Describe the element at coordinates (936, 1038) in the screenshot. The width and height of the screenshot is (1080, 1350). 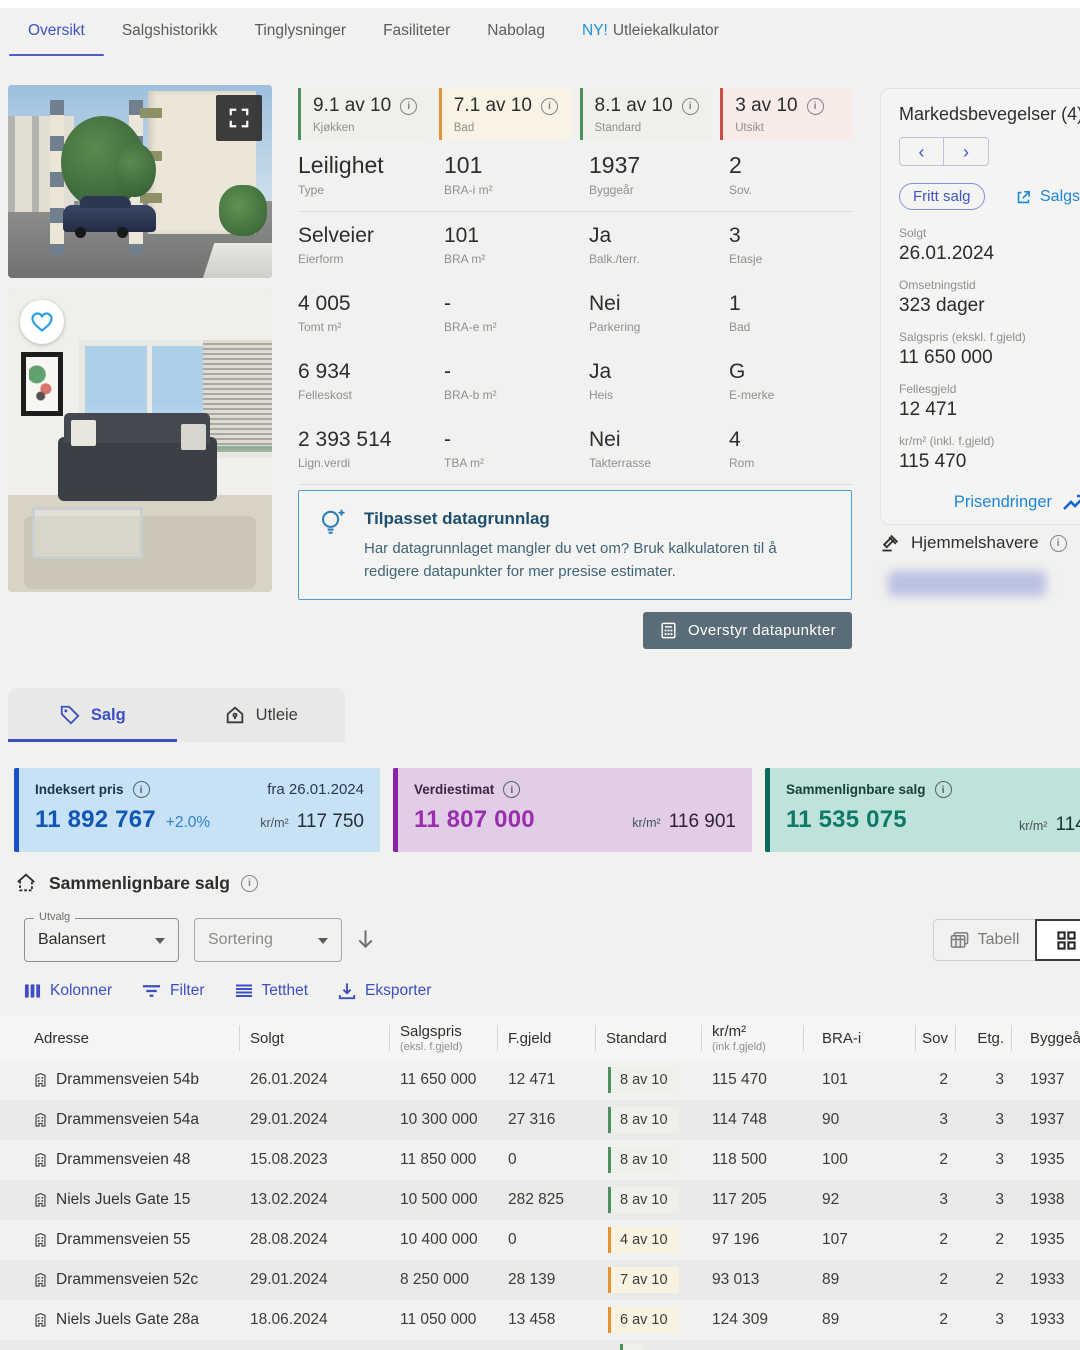
I see `column-header: Sov` at that location.